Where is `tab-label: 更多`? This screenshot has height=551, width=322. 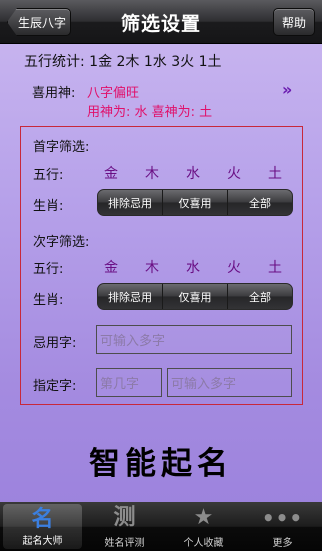 tab-label: 更多 is located at coordinates (282, 543).